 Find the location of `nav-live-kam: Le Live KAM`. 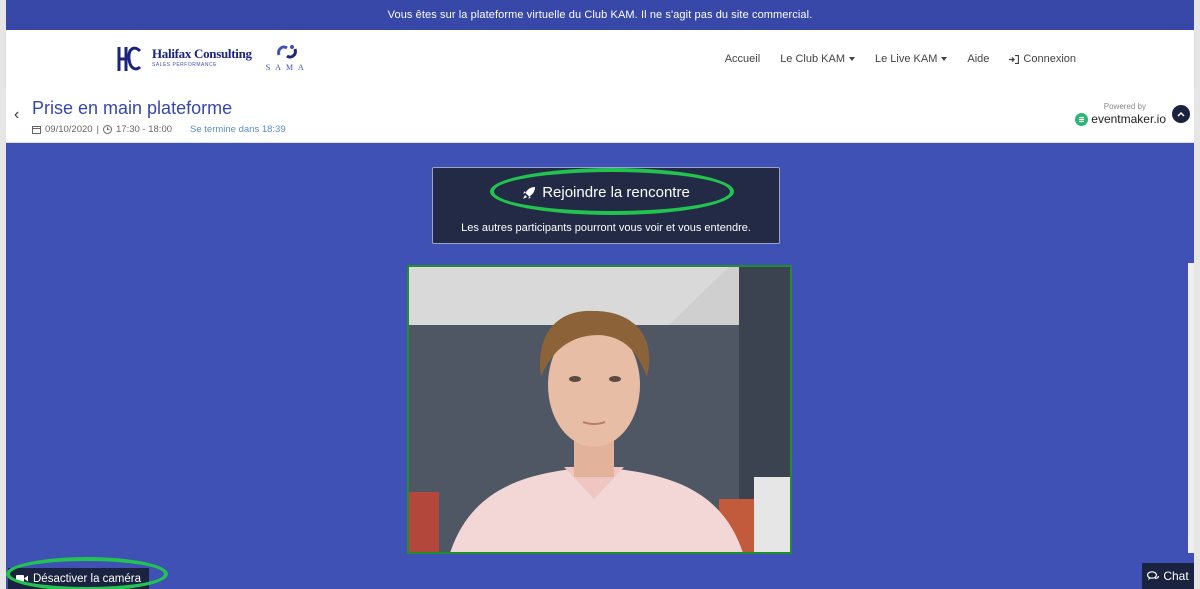

nav-live-kam: Le Live KAM is located at coordinates (911, 59).